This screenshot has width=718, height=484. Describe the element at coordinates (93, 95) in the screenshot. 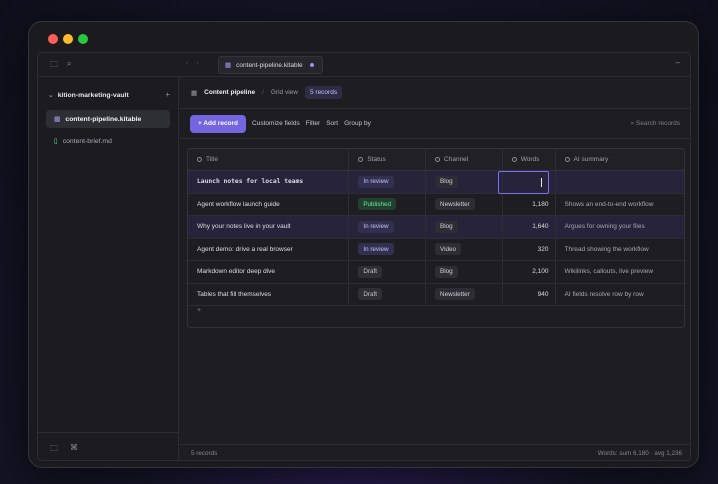

I see `vault-name: kition-marketing-vault` at that location.